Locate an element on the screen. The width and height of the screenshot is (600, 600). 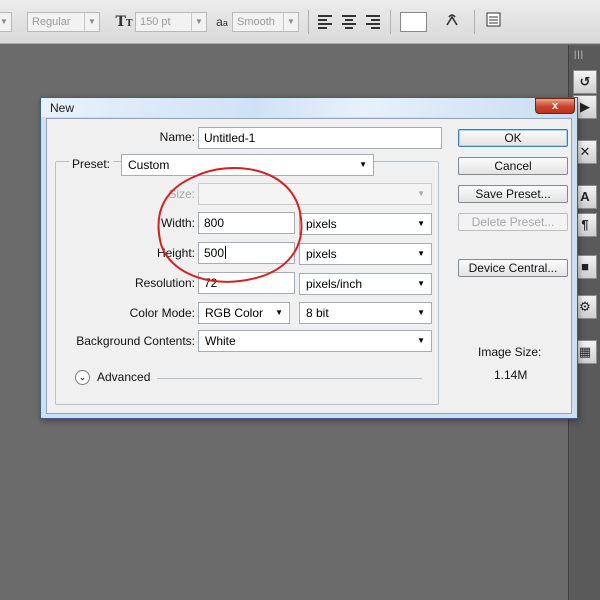
image-size-value: 1.14M is located at coordinates (511, 375).